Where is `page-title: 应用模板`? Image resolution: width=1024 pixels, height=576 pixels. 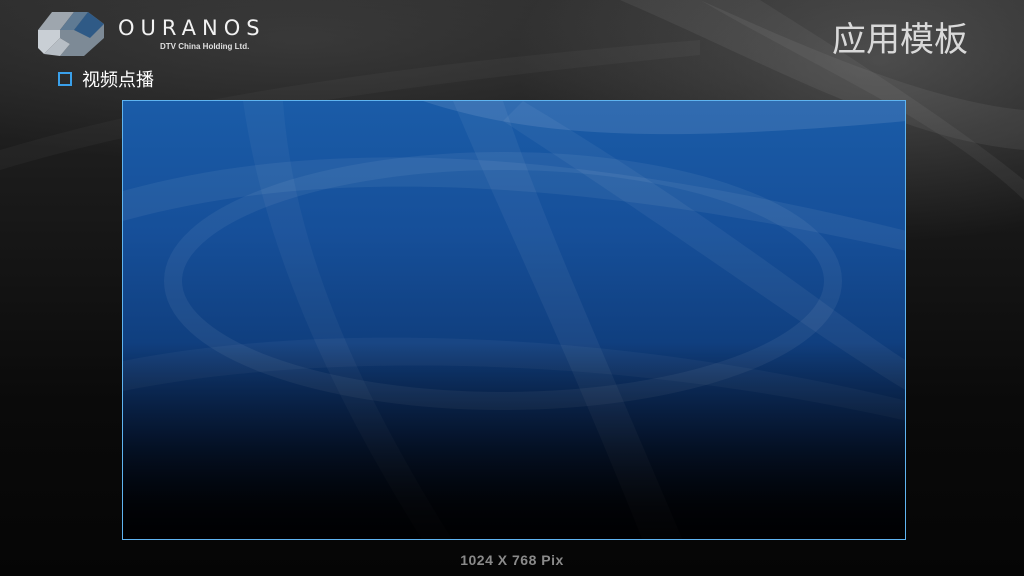
page-title: 应用模板 is located at coordinates (900, 40).